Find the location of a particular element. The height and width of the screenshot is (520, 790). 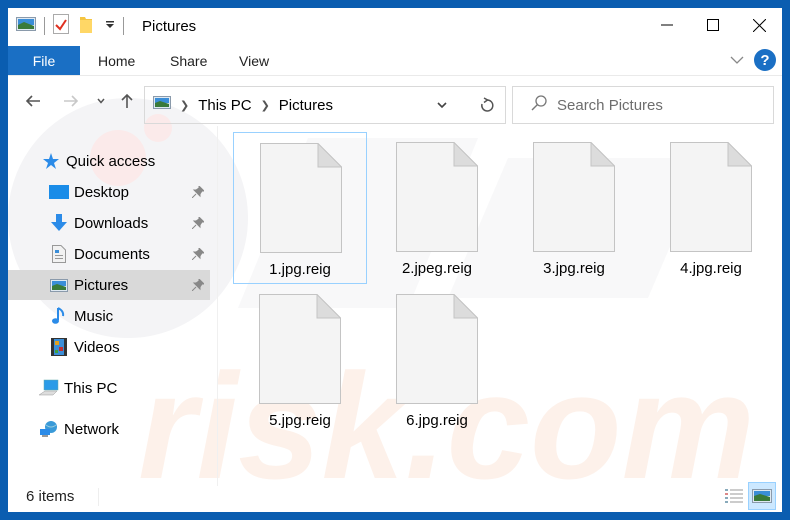

sidebar-item-label: Desktop is located at coordinates (102, 192).